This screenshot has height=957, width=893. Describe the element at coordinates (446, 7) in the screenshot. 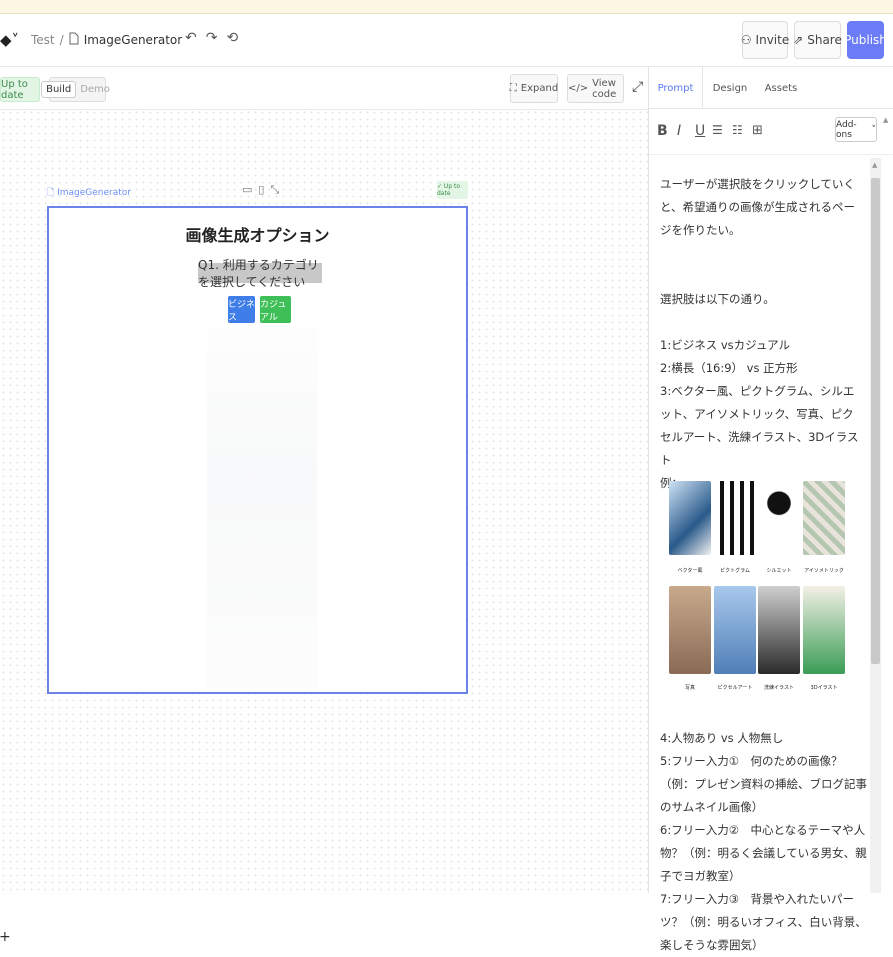

I see `top-banner` at that location.